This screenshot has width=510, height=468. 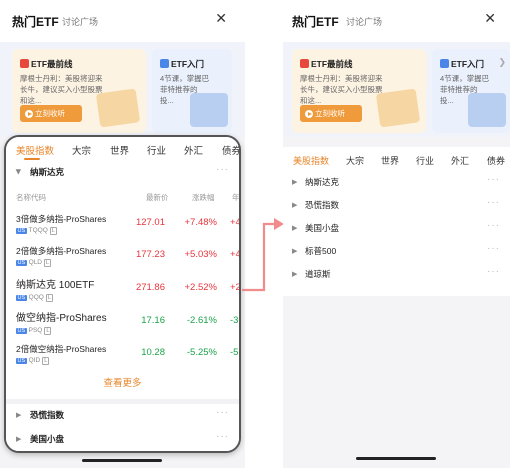 I want to click on col-price: 最新价, so click(x=157, y=197).